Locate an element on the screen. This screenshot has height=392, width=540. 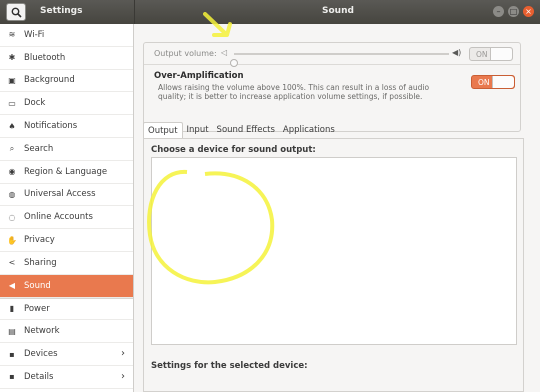
sidebar-item-search: ⌕ Search is located at coordinates (66, 149).